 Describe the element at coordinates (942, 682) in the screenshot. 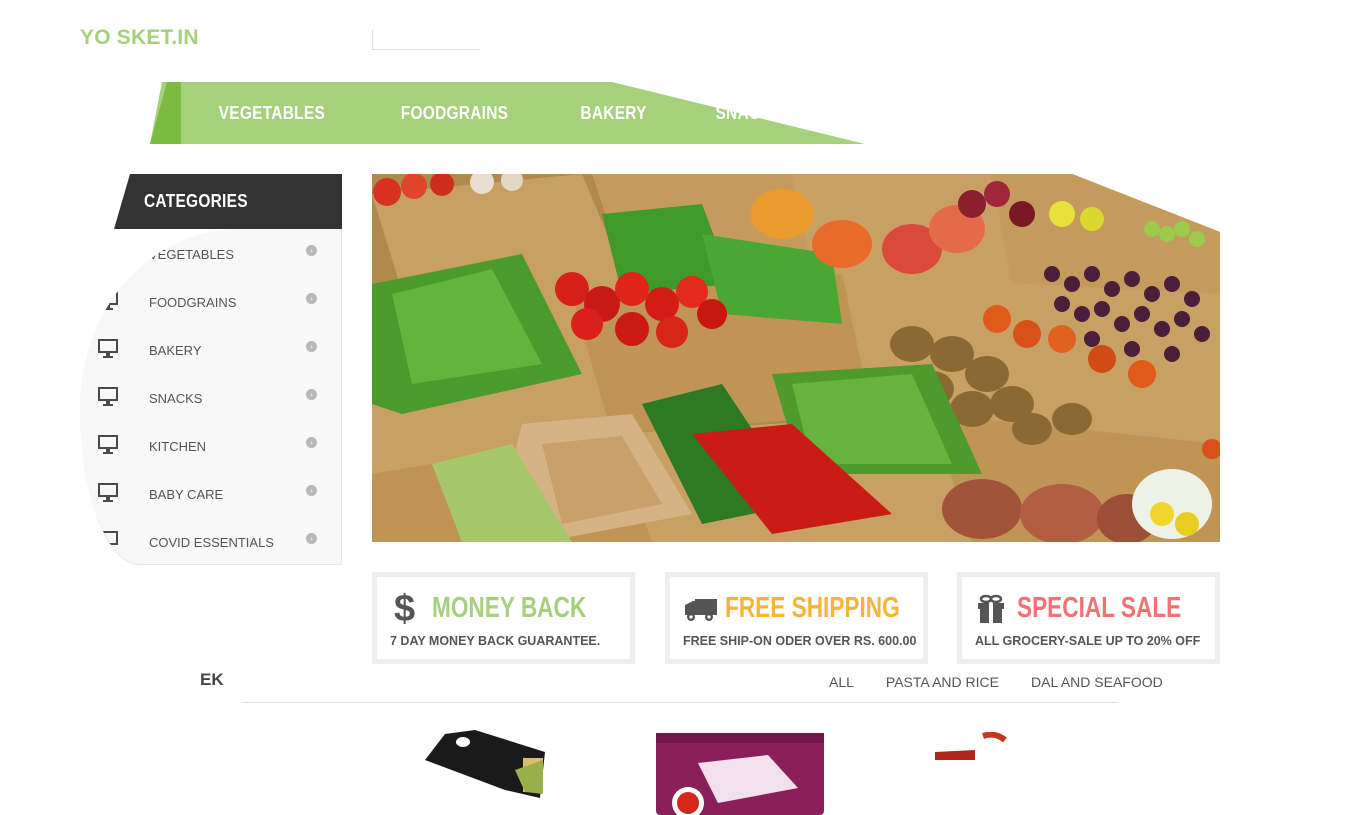

I see `filter-pasta-and-rice: PASTA AND RICE` at that location.